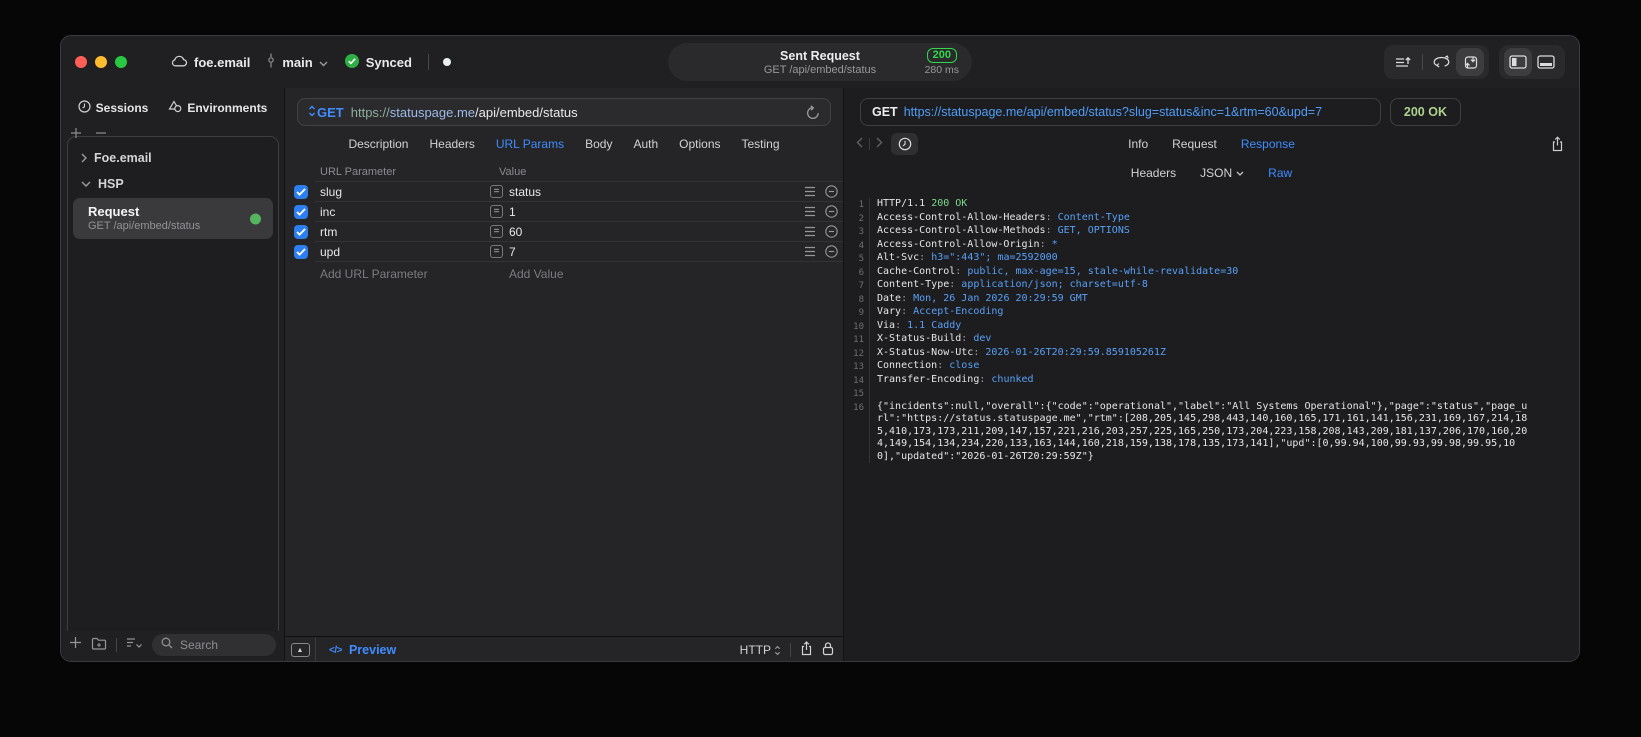  What do you see at coordinates (512, 252) in the screenshot?
I see `param-value-field: 7` at bounding box center [512, 252].